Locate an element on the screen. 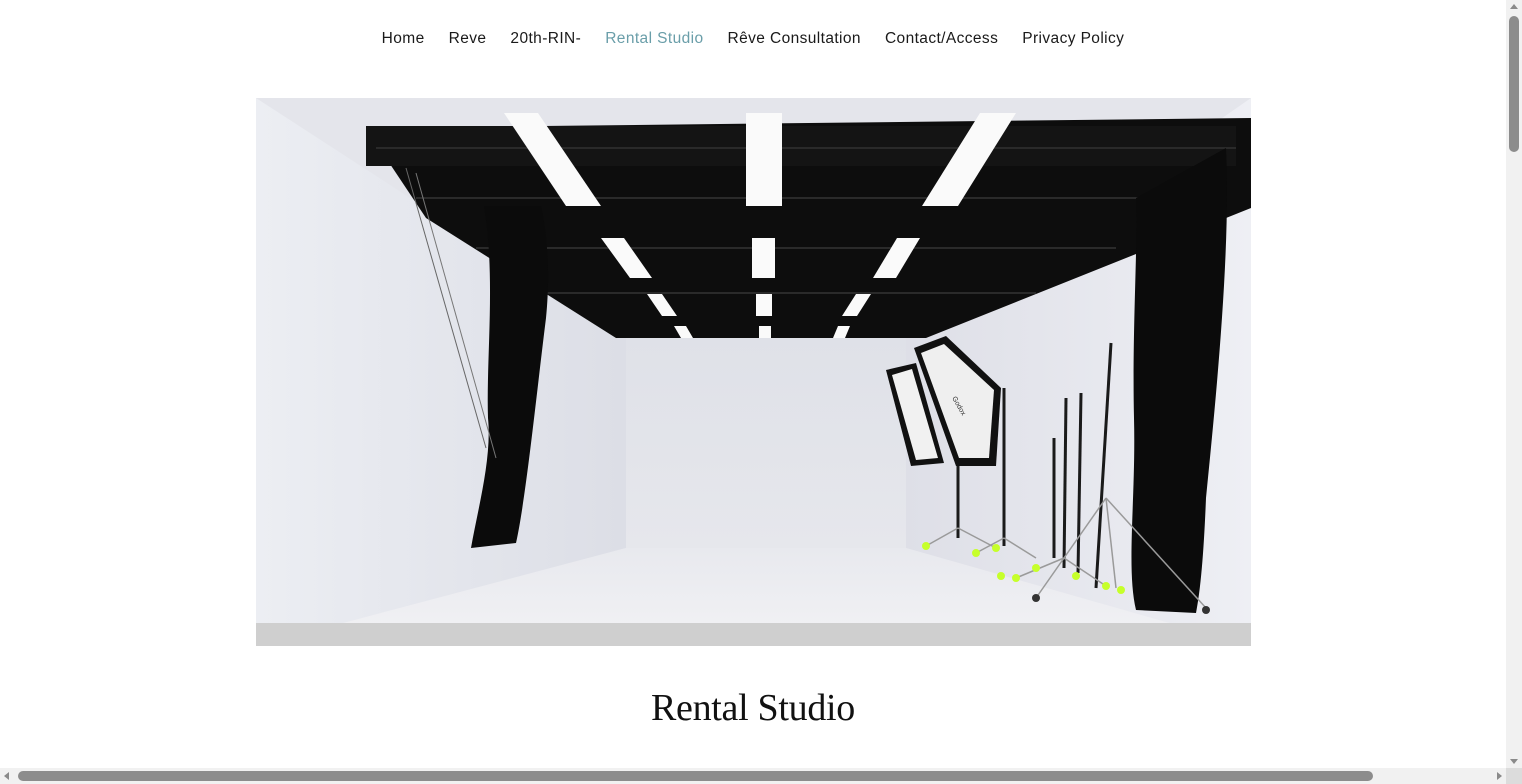 This screenshot has width=1522, height=784. horizontal-scroll-thumb is located at coordinates (695, 776).